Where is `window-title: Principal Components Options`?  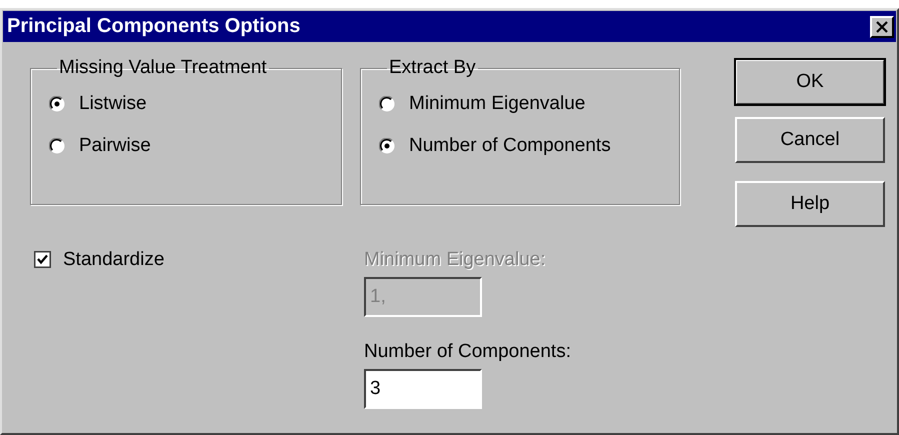
window-title: Principal Components Options is located at coordinates (153, 26).